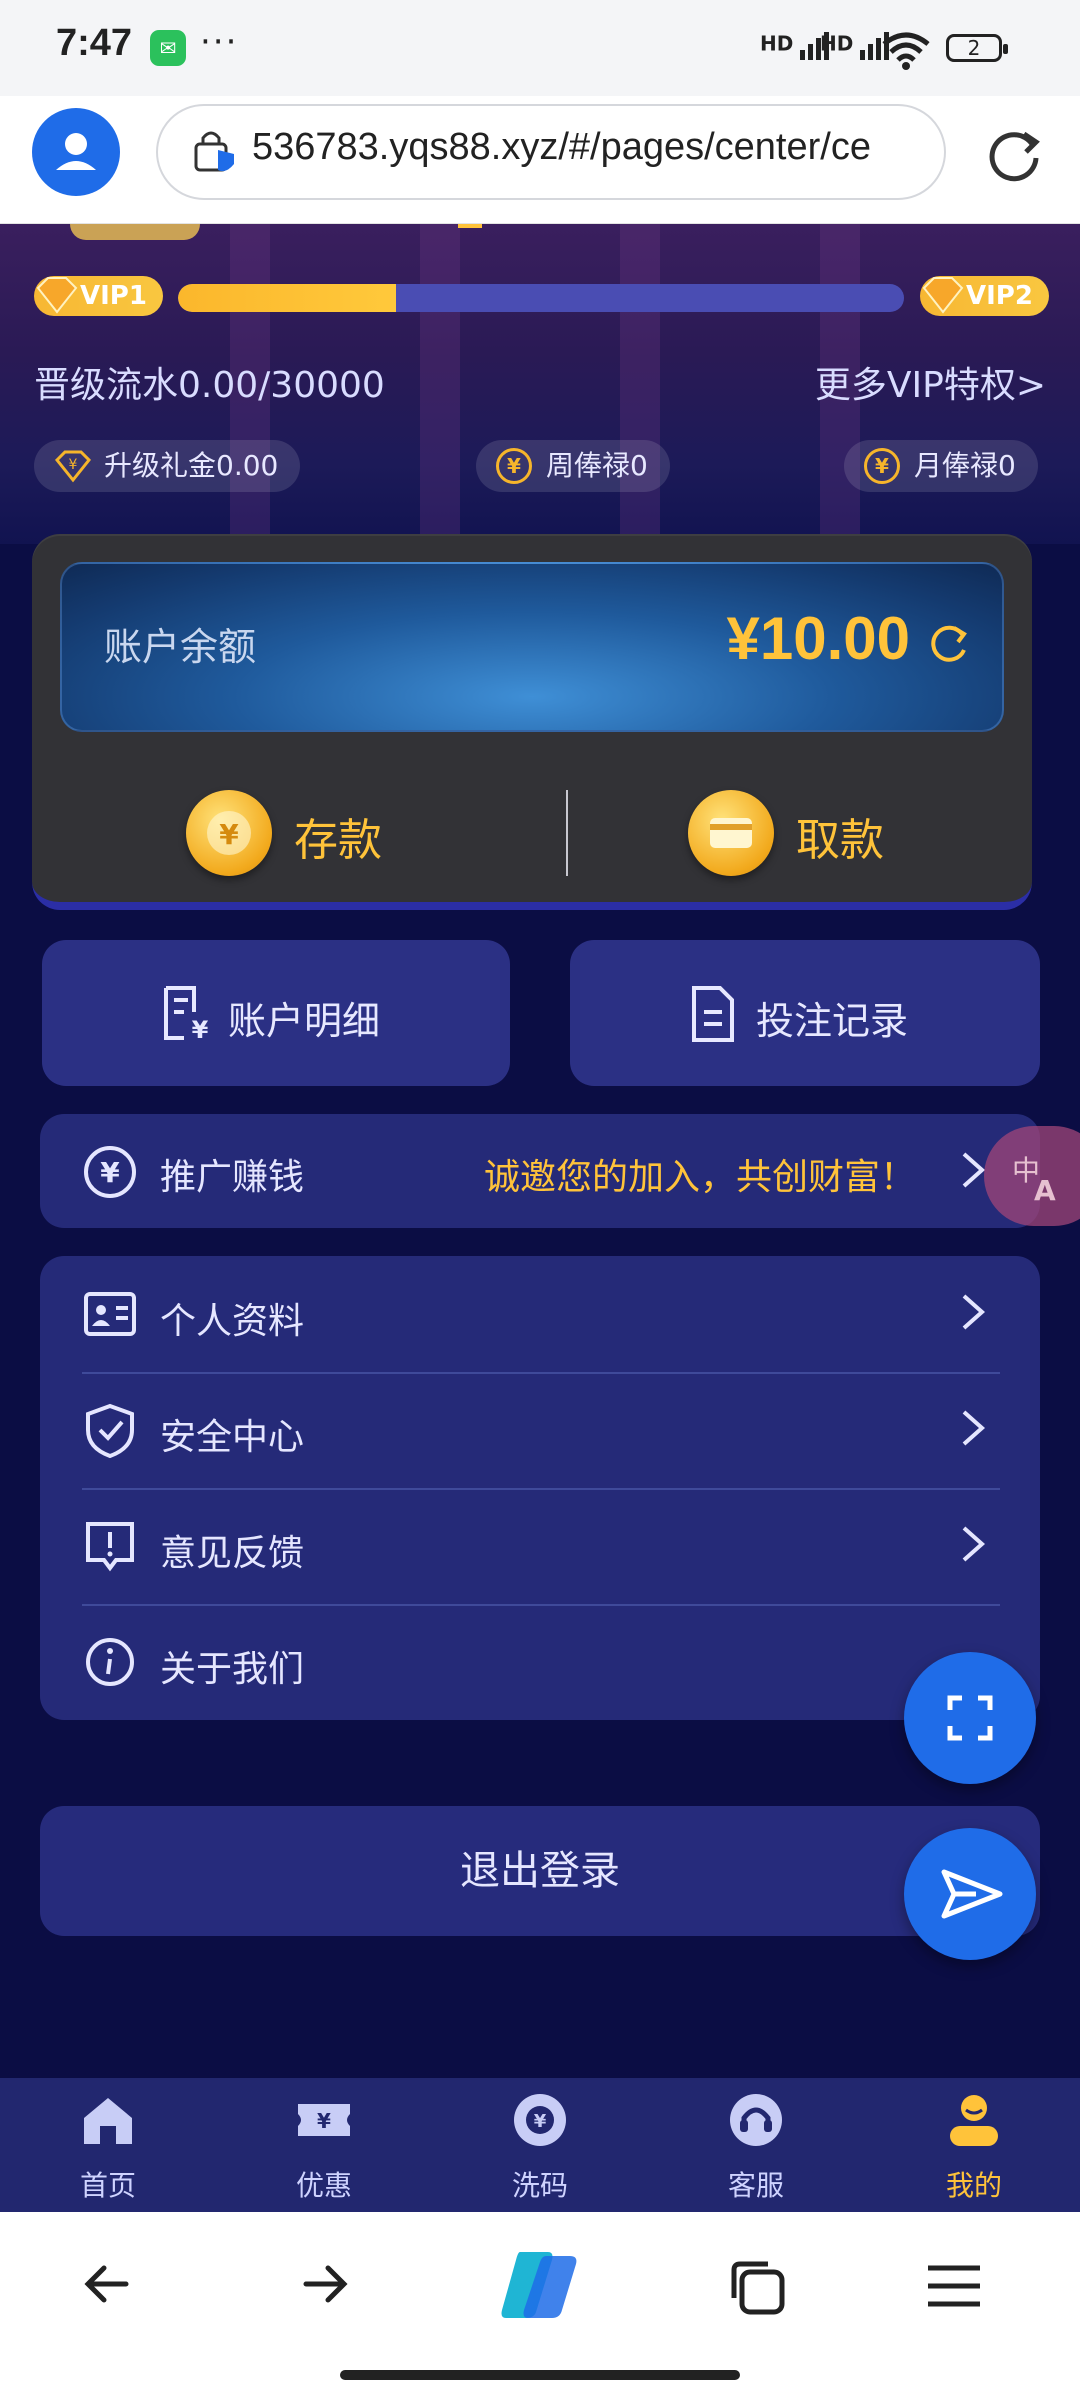 This screenshot has height=2400, width=1080. Describe the element at coordinates (346, 833) in the screenshot. I see `deposit-button: ¥ 存款` at that location.